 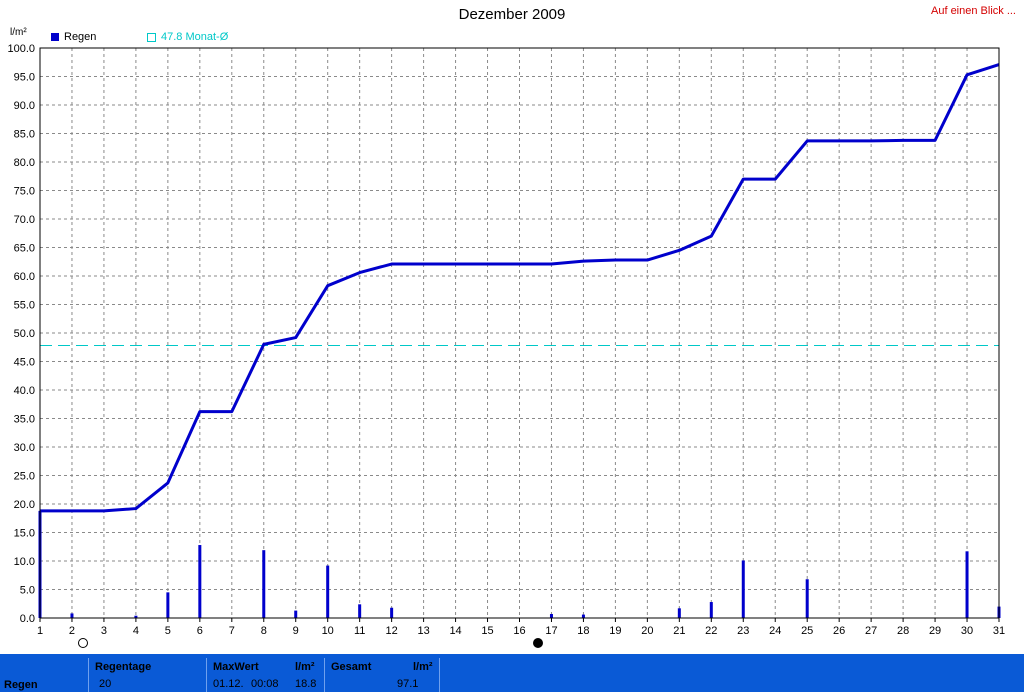 What do you see at coordinates (967, 631) in the screenshot?
I see `x-tick-label: 30` at bounding box center [967, 631].